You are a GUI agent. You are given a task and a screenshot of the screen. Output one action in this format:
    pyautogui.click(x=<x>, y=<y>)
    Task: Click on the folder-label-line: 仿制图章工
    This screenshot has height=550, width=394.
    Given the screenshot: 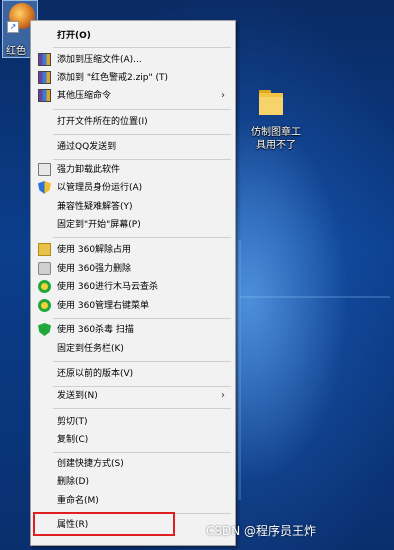 What is the action you would take?
    pyautogui.click(x=276, y=132)
    